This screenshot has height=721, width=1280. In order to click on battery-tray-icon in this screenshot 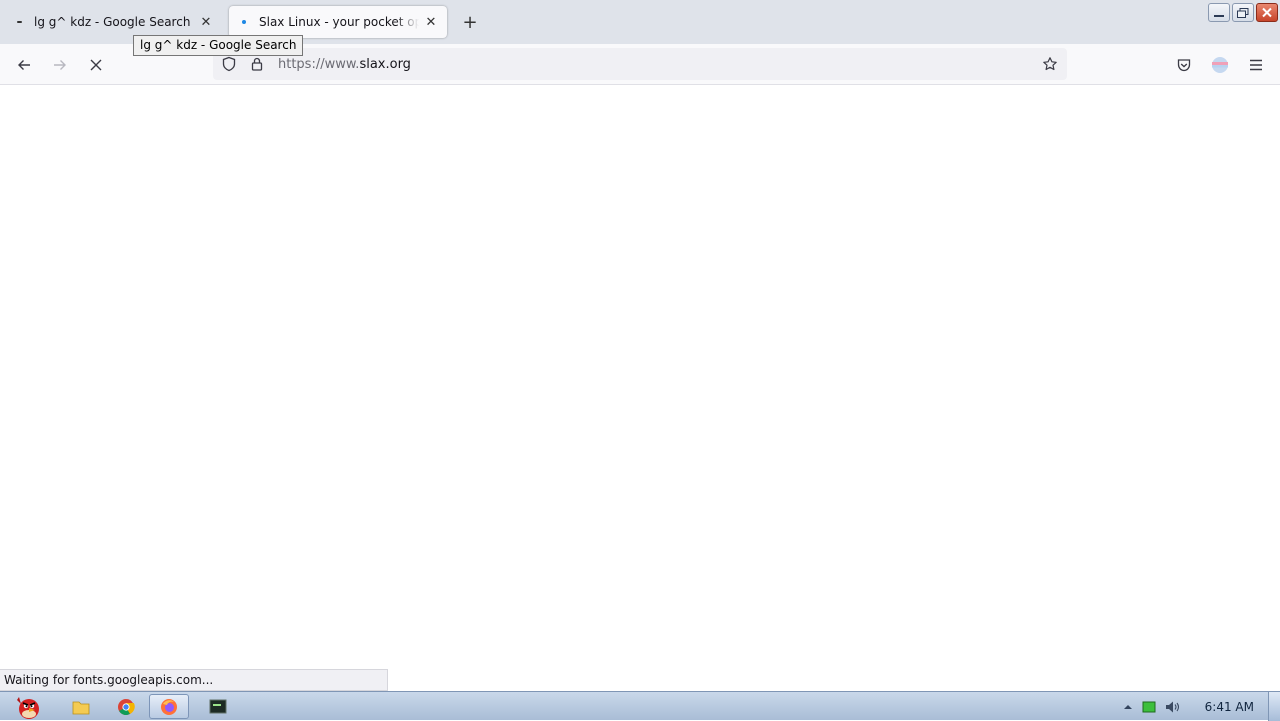, I will do `click(1149, 707)`.